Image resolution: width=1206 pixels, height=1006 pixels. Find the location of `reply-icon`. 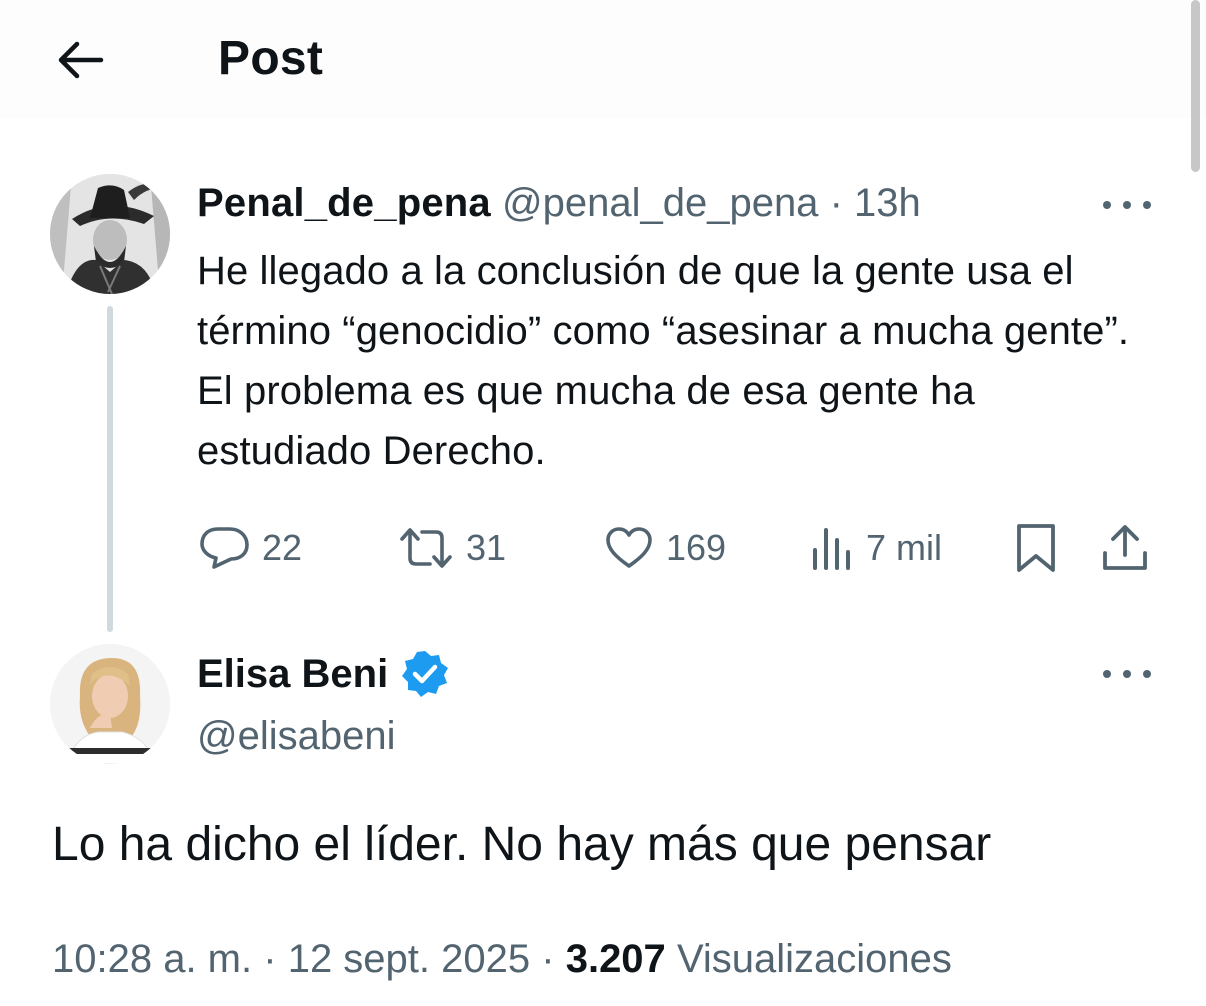

reply-icon is located at coordinates (224, 548).